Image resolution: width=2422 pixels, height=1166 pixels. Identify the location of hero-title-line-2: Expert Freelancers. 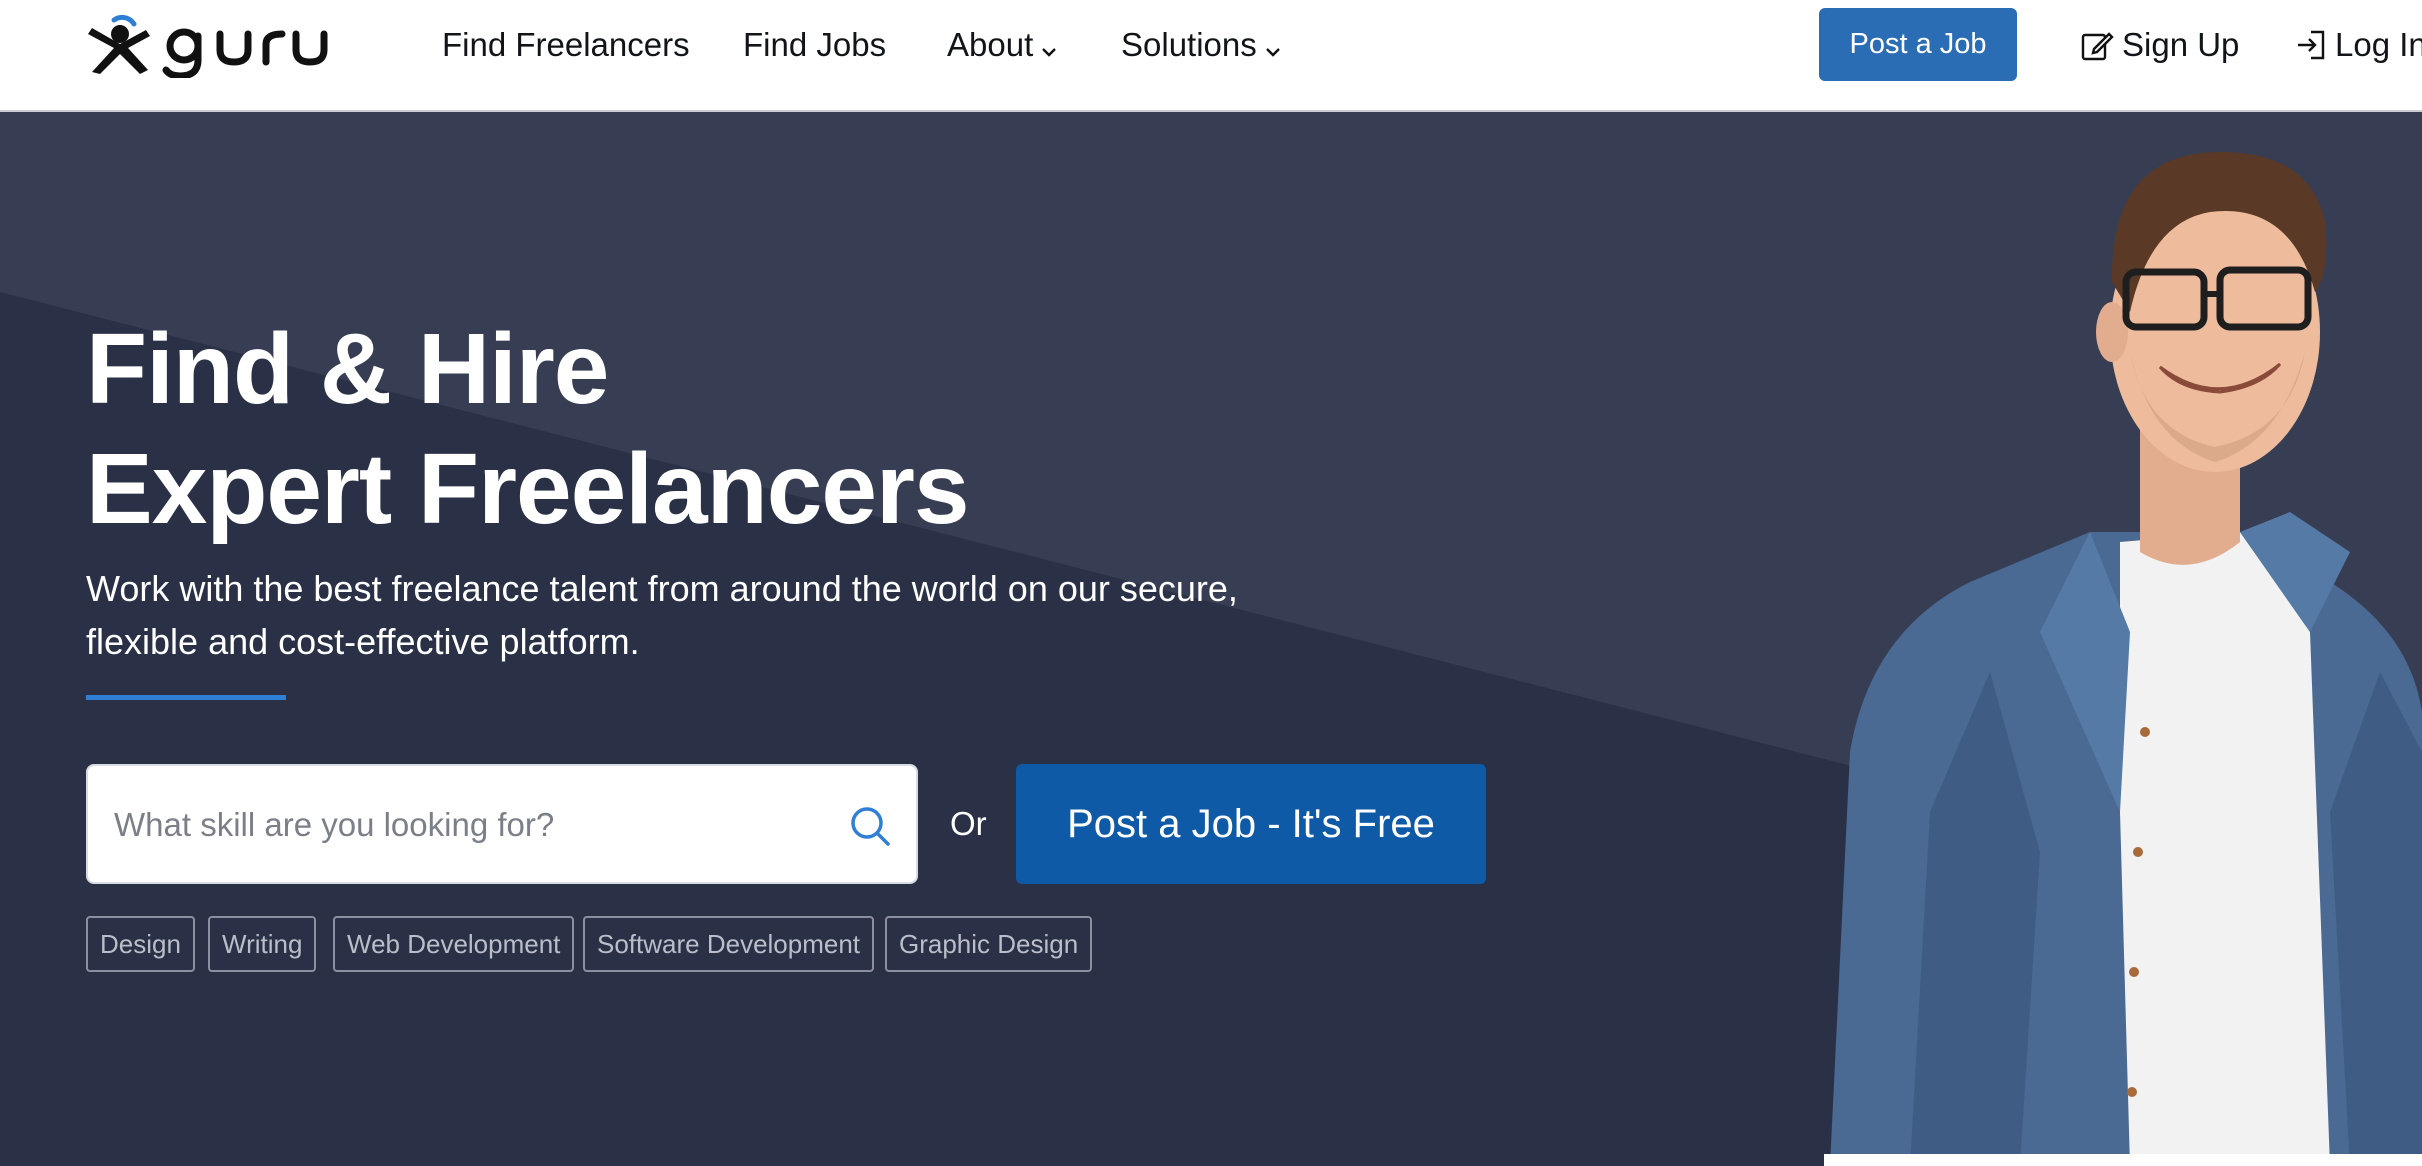
(527, 489).